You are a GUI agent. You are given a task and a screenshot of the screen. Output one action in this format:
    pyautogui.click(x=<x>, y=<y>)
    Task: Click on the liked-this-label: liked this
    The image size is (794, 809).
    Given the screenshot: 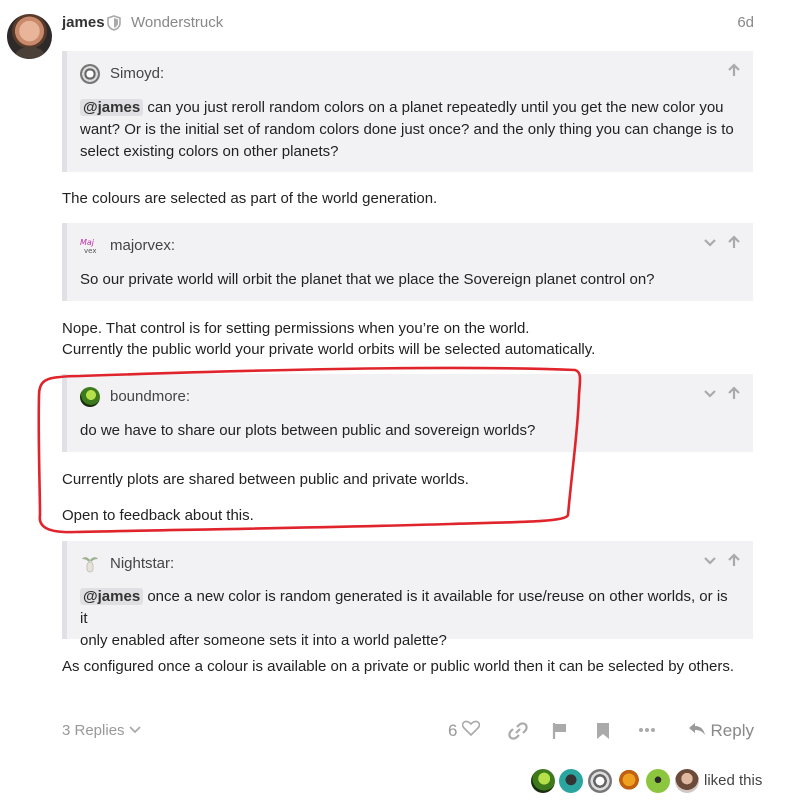 What is the action you would take?
    pyautogui.click(x=733, y=780)
    